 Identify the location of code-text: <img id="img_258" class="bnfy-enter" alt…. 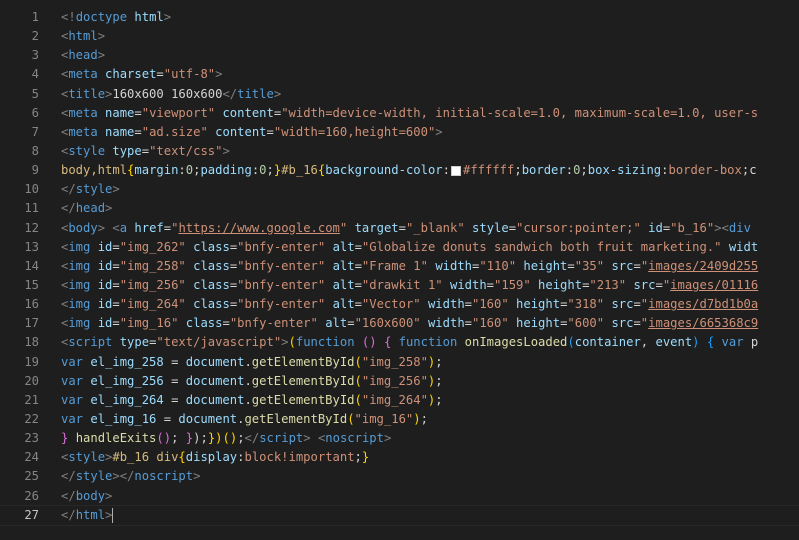
(409, 266).